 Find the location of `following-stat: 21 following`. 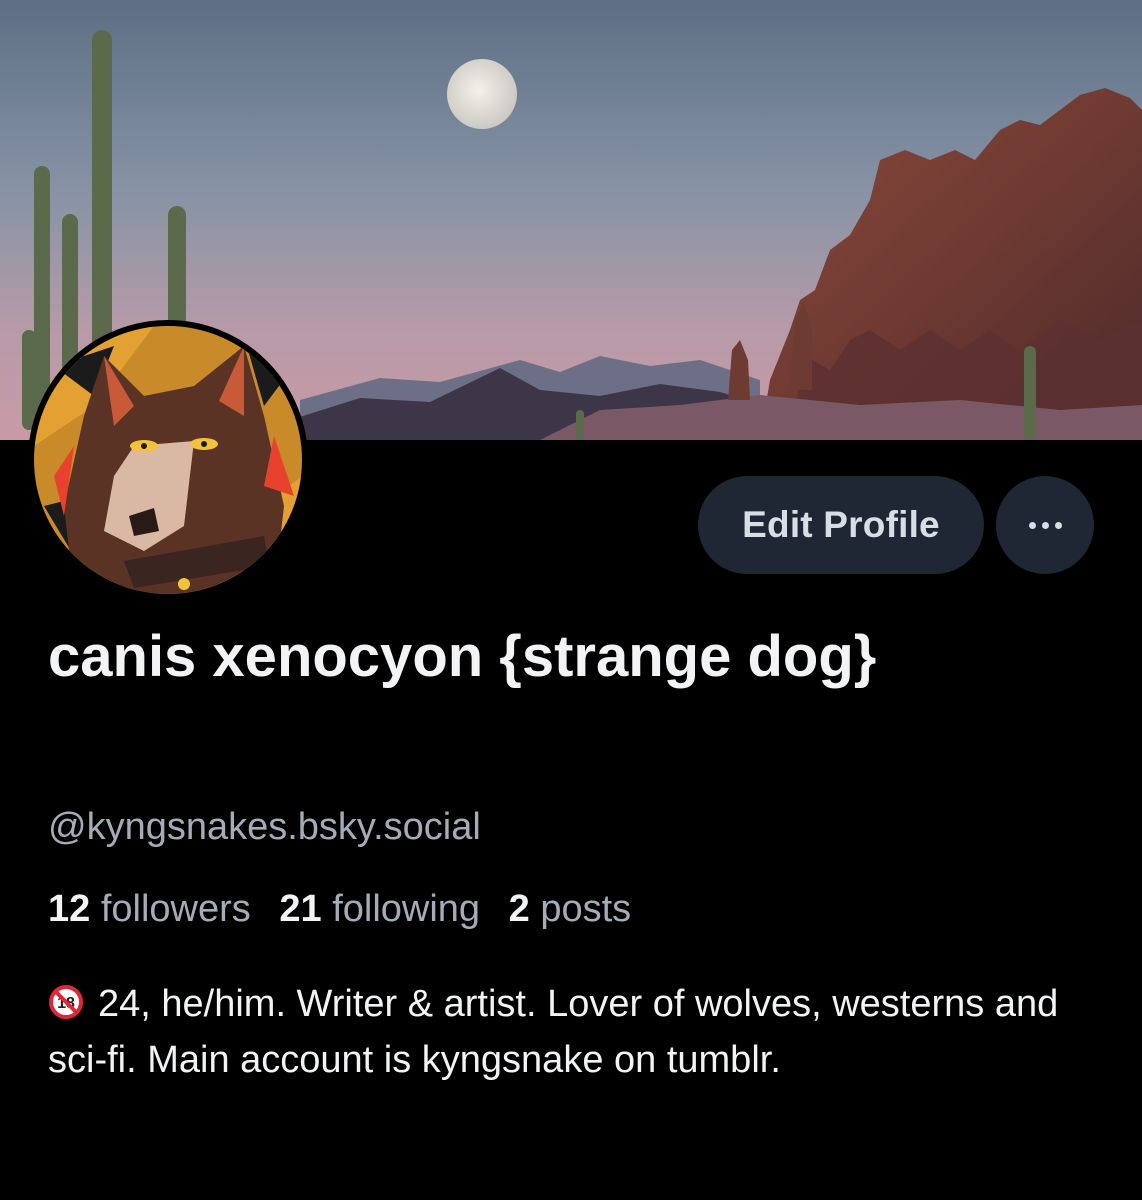

following-stat: 21 following is located at coordinates (379, 909).